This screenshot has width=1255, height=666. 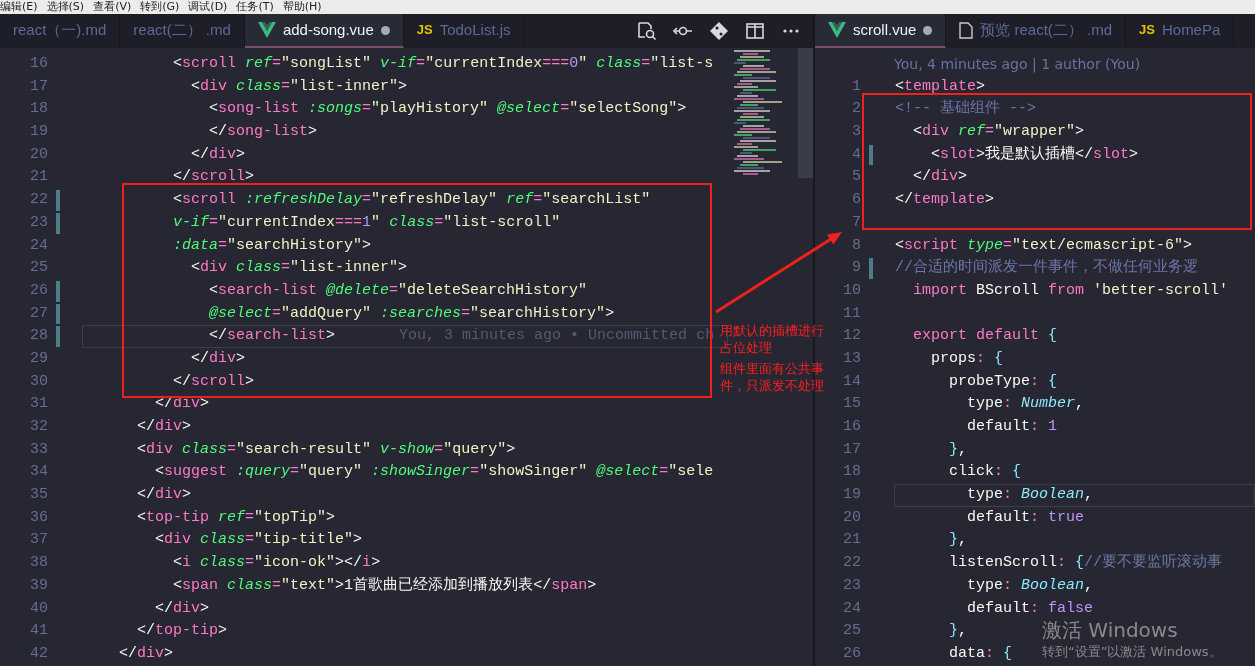 I want to click on line-number: 13, so click(x=852, y=358).